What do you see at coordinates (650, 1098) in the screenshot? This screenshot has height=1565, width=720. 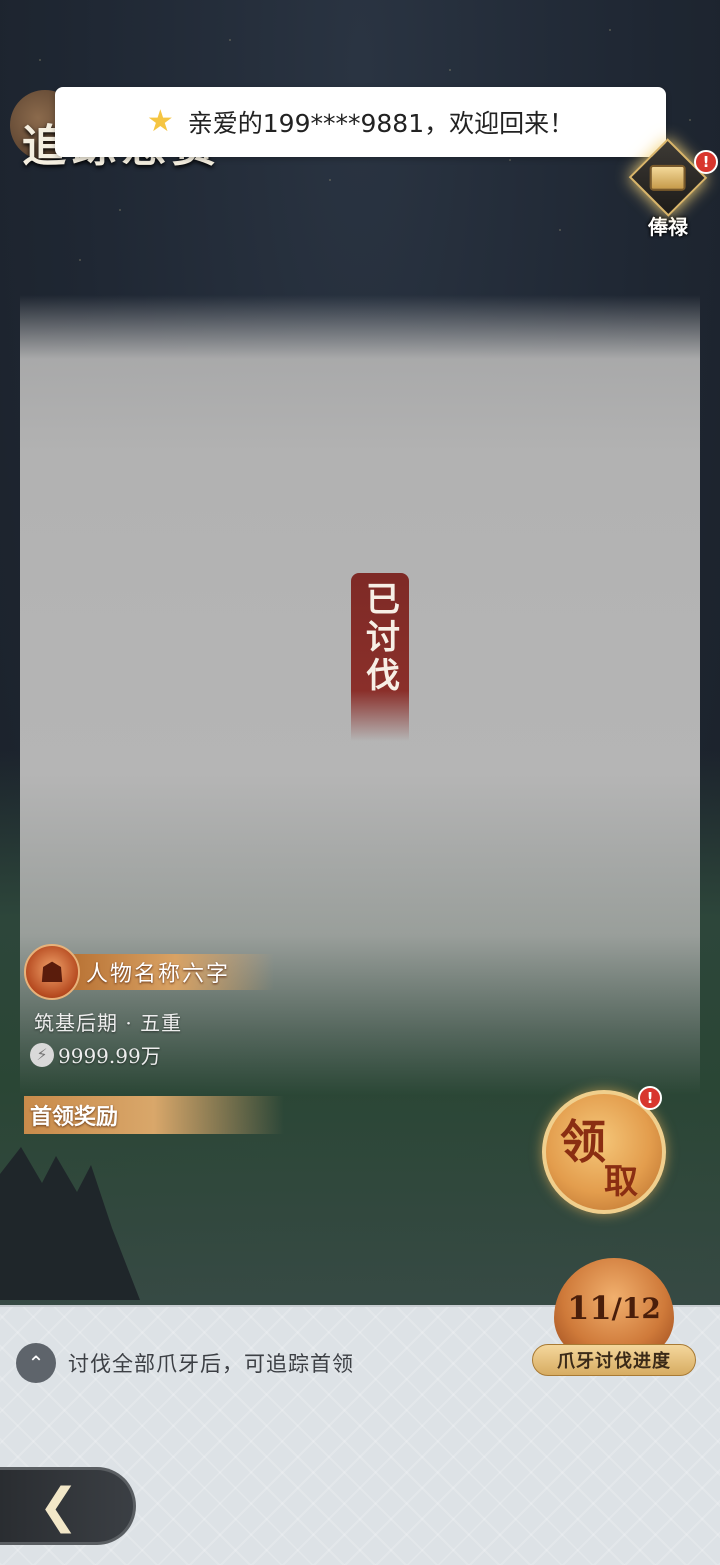 I see `claim-notification-badge: !` at bounding box center [650, 1098].